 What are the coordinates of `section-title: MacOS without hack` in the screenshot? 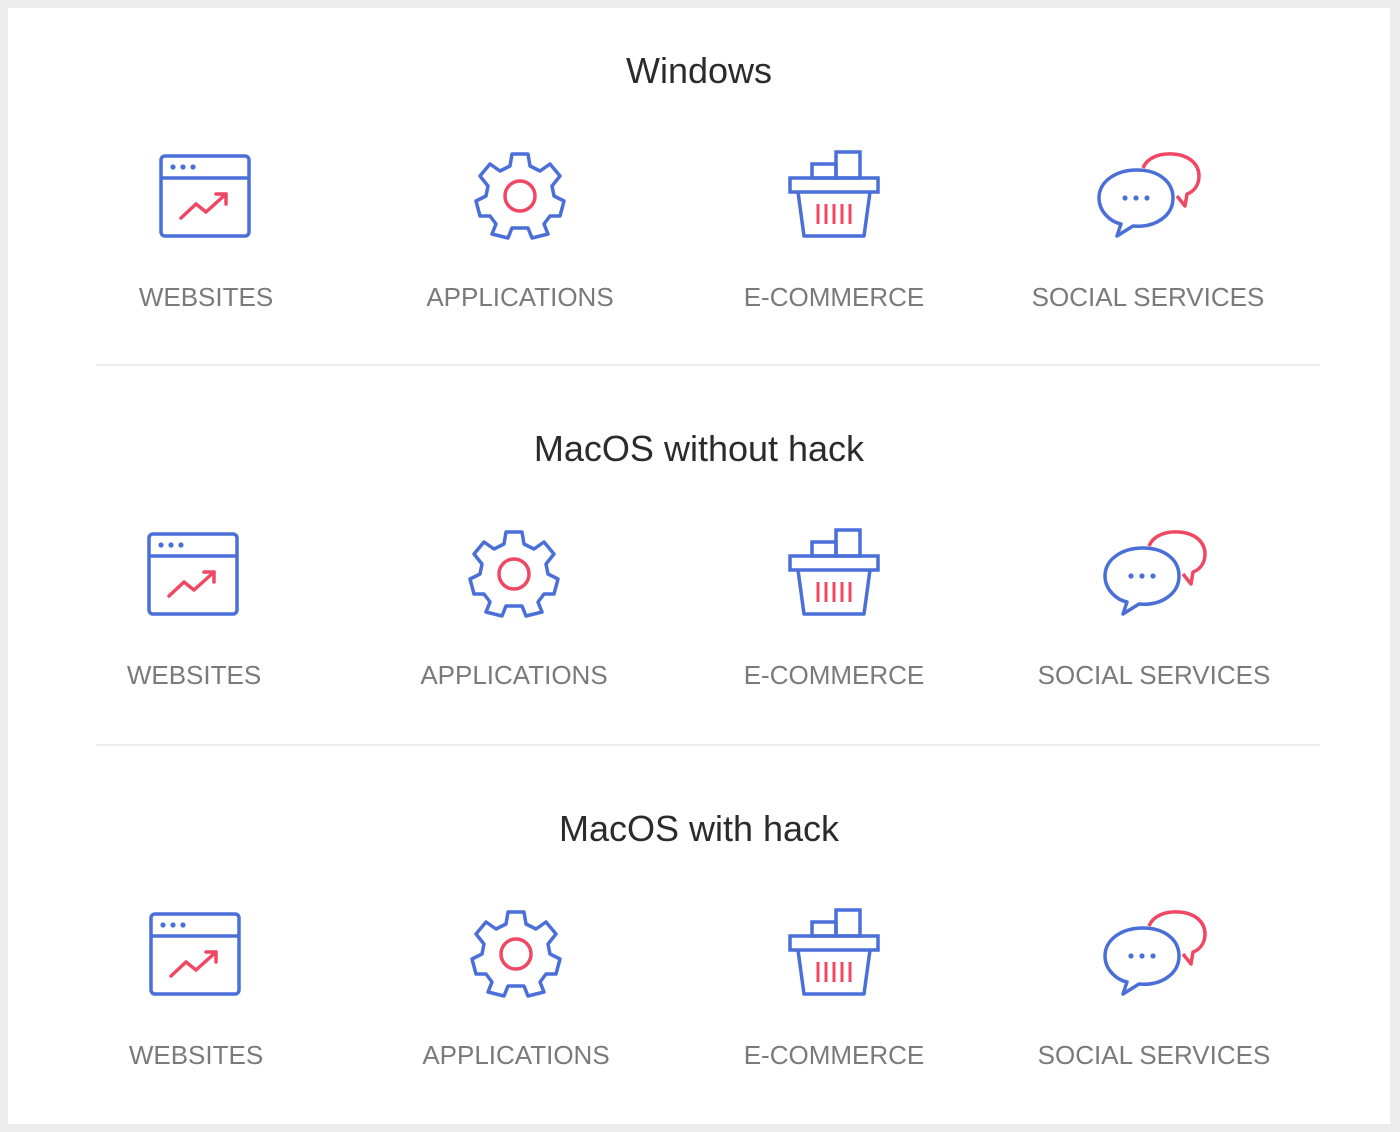 It's located at (699, 448).